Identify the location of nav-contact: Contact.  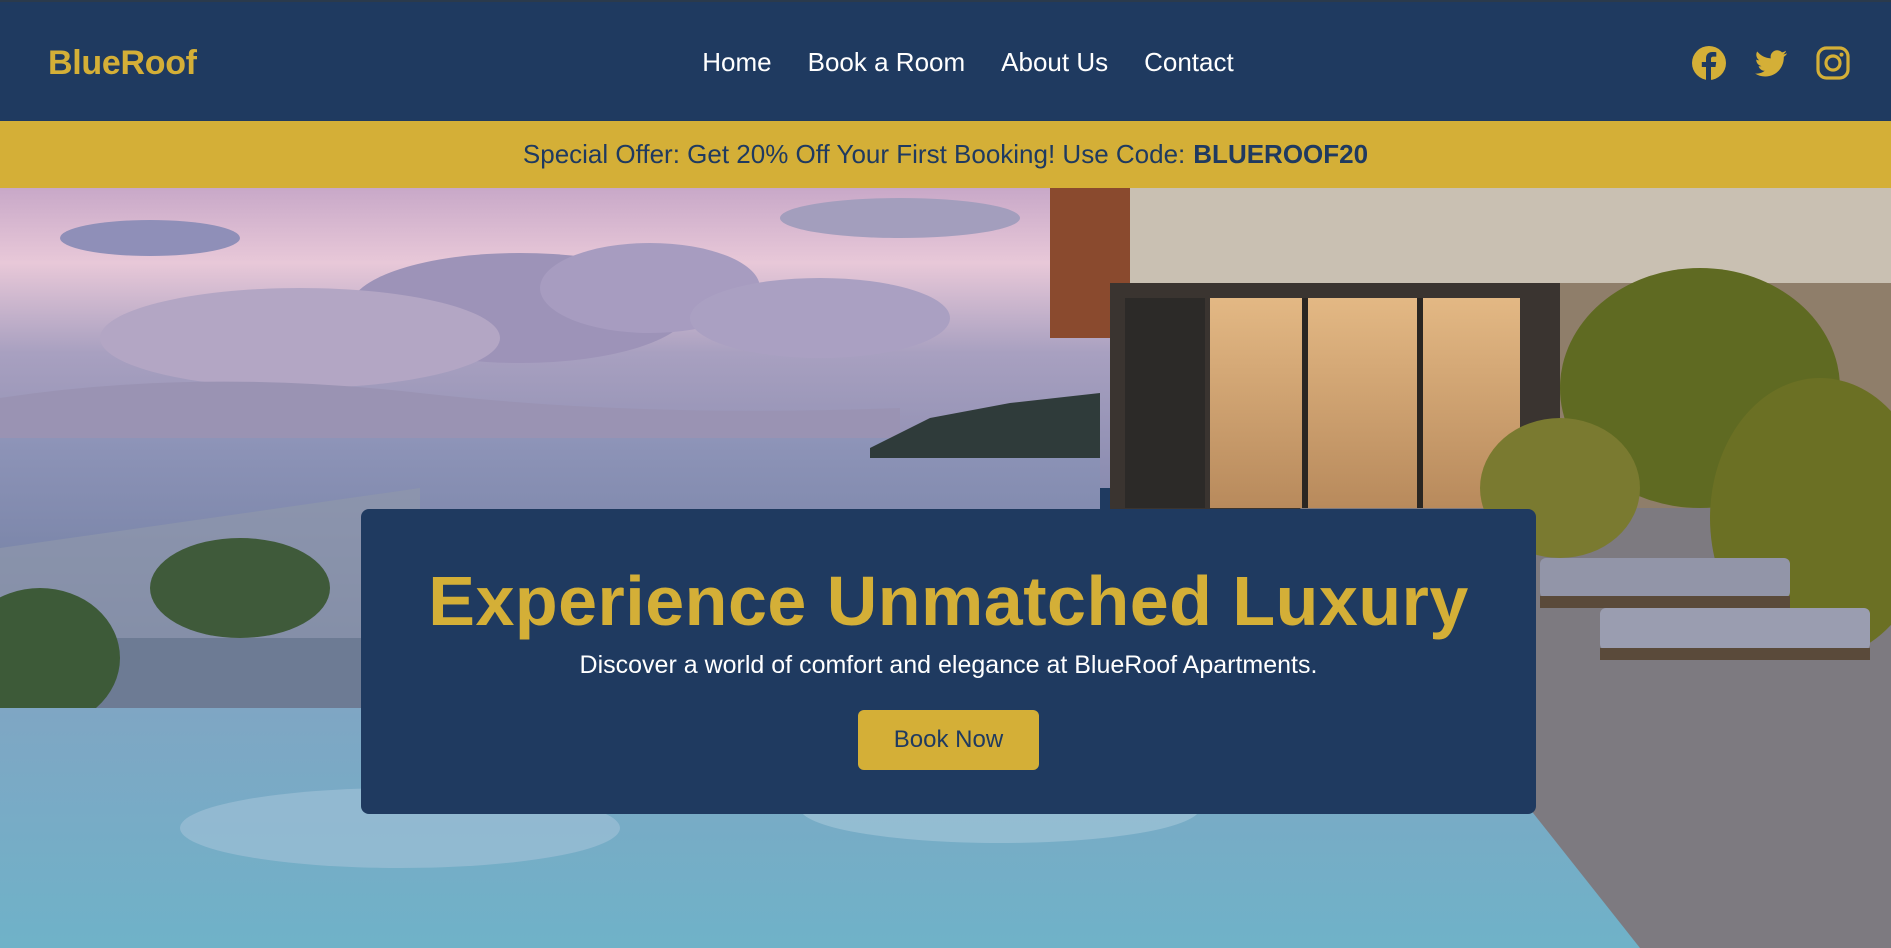
(1189, 62).